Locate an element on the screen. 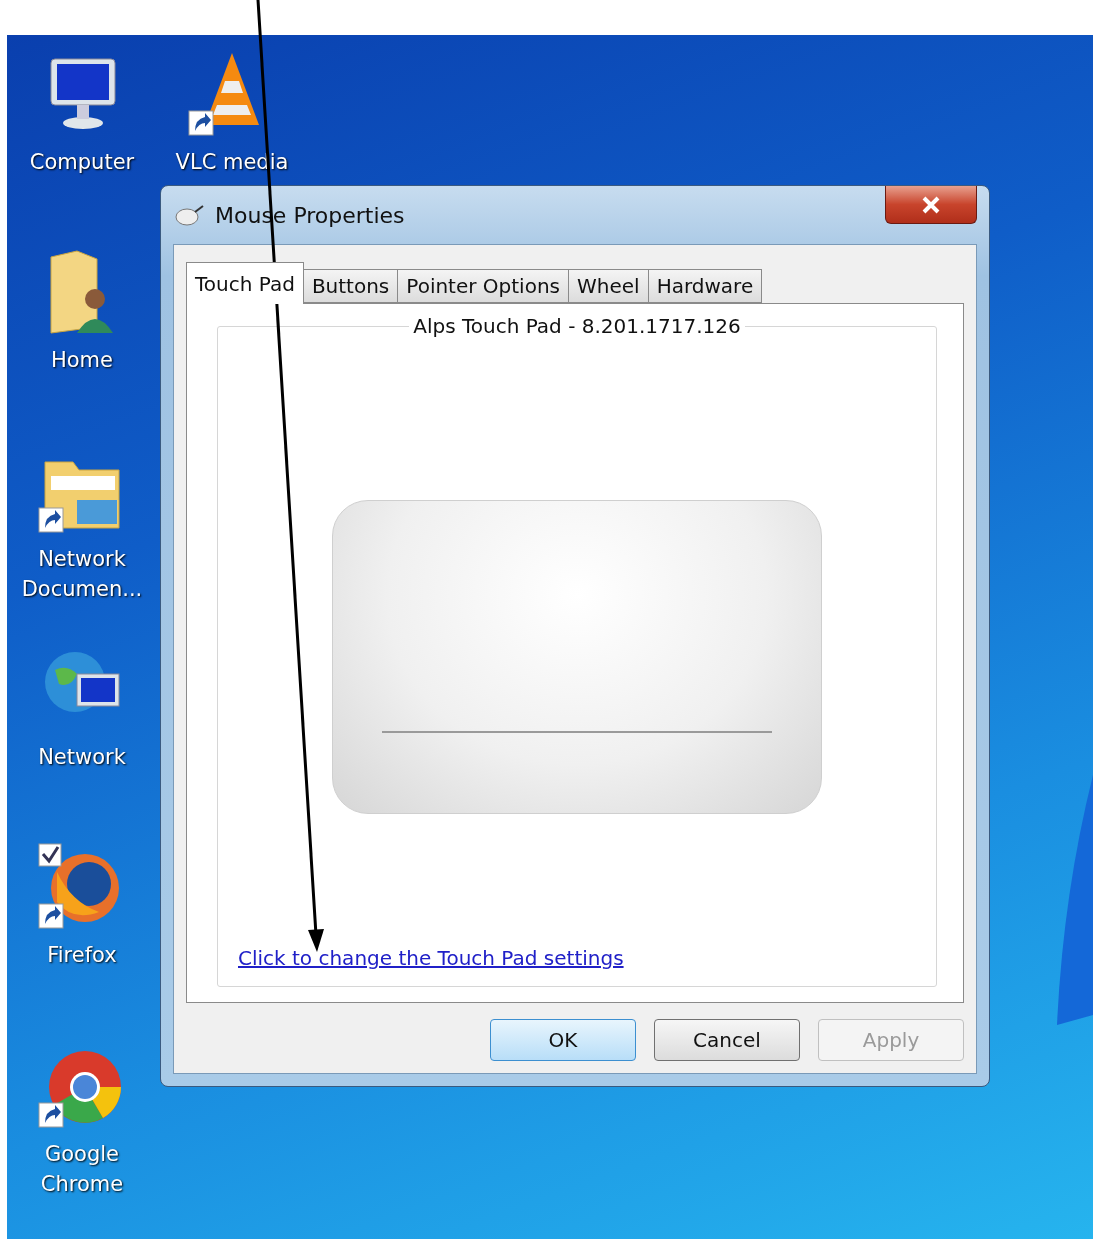 This screenshot has height=1239, width=1093. tab: Hardware is located at coordinates (705, 286).